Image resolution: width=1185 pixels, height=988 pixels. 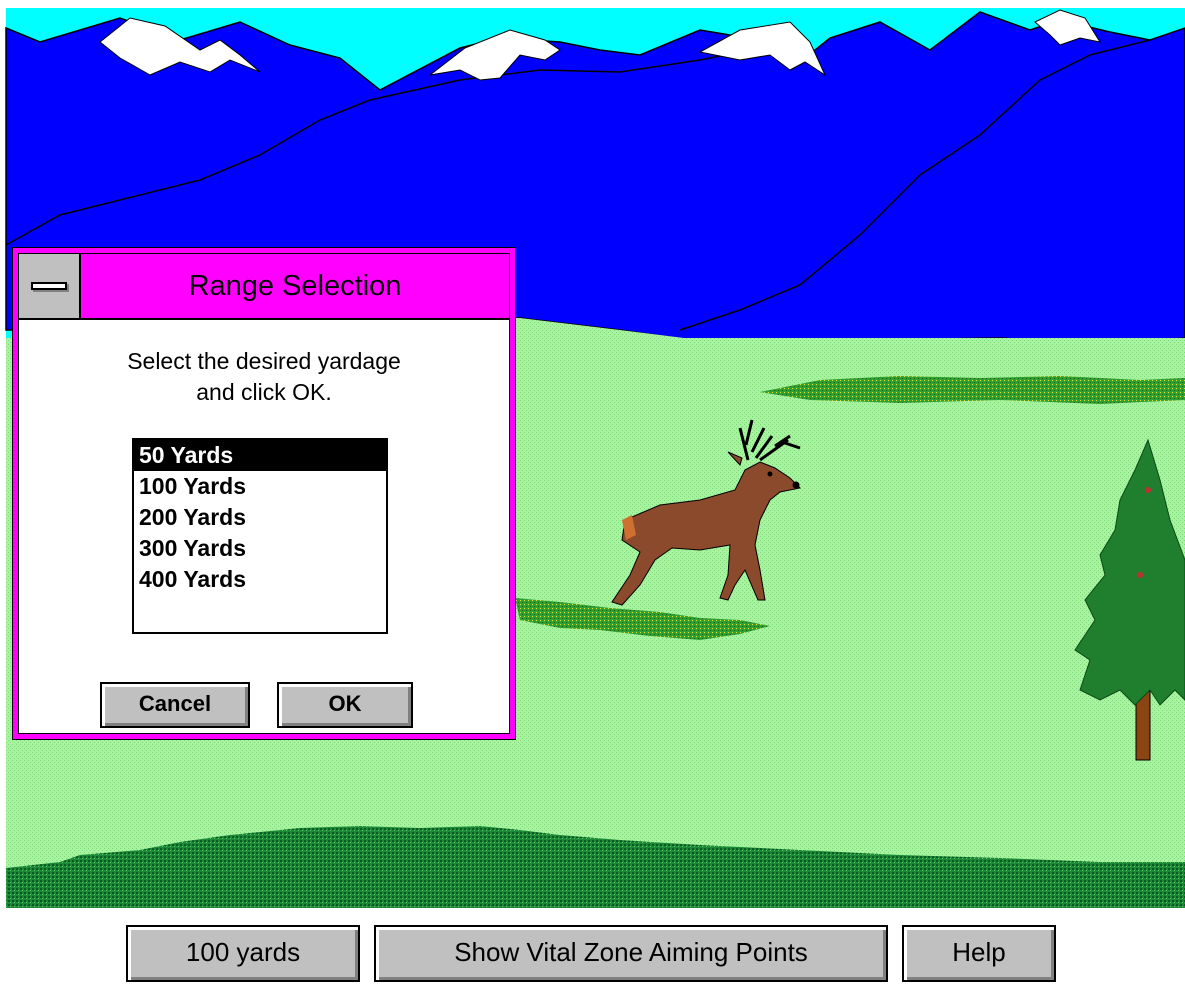 I want to click on system-menu-button, so click(x=50, y=286).